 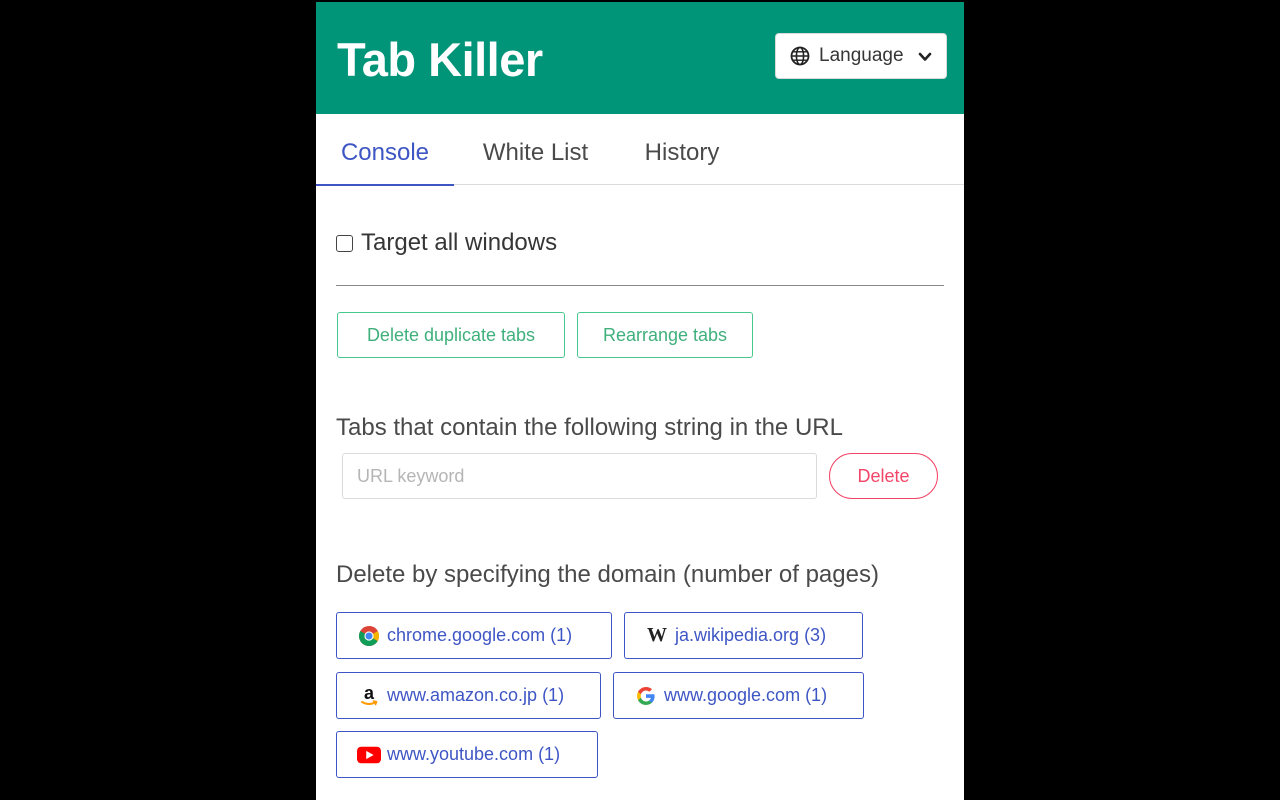 What do you see at coordinates (883, 476) in the screenshot?
I see `url-delete-button: Delete` at bounding box center [883, 476].